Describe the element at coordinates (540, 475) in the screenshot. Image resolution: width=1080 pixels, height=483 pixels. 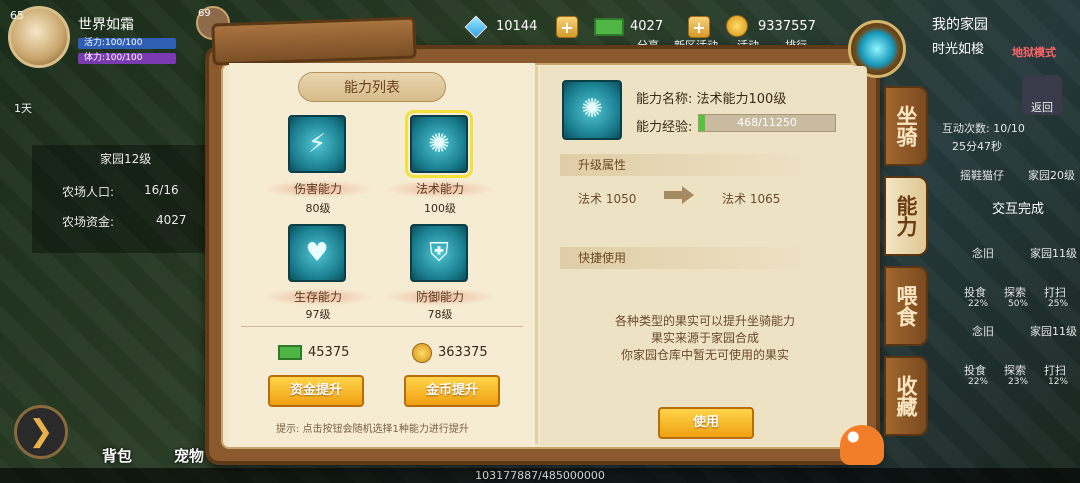
I see `experience-total: 103177887/485000000` at that location.